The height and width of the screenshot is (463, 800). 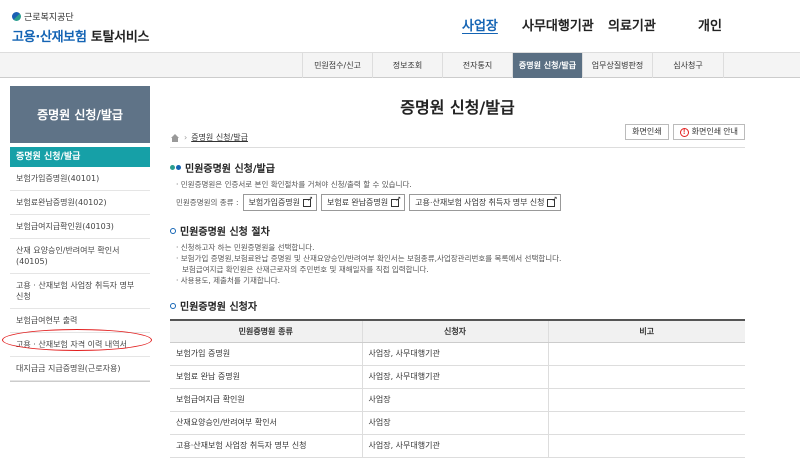 I want to click on sidebar-heading: 증명원 신청/발급, so click(x=80, y=114).